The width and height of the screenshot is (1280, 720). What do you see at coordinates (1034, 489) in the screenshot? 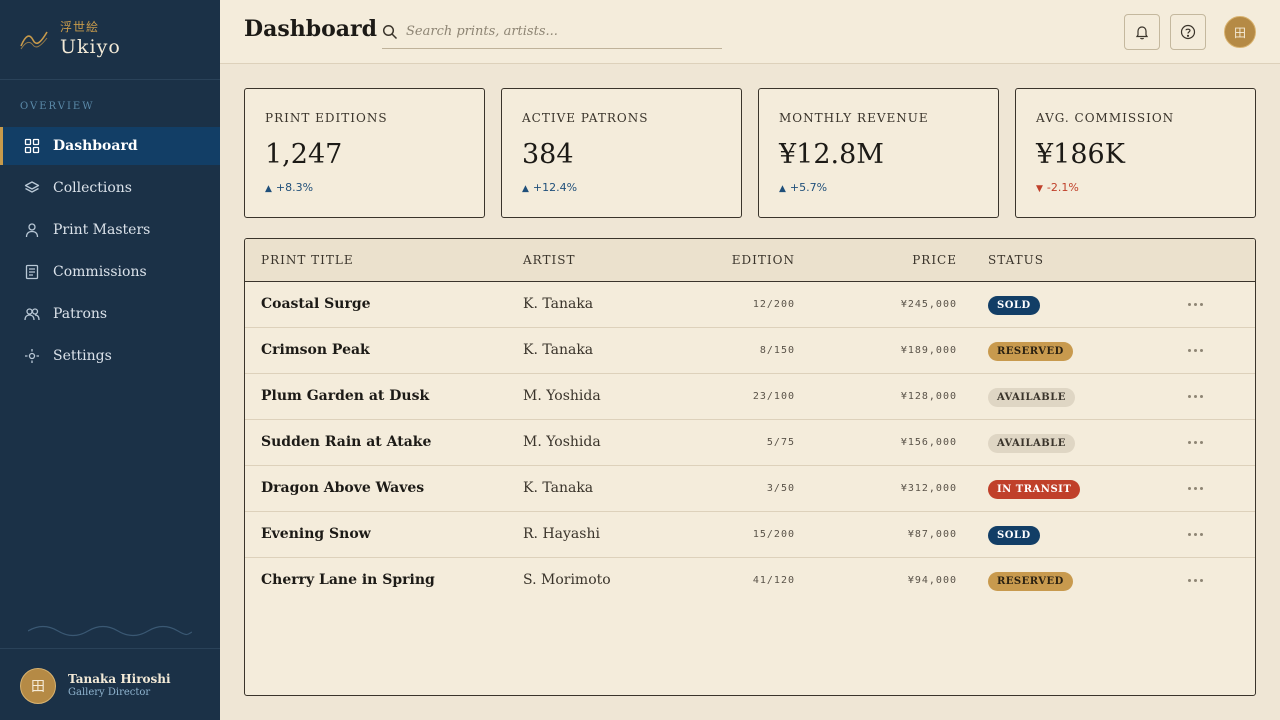
I see `status-badge: IN TRANSIT` at bounding box center [1034, 489].